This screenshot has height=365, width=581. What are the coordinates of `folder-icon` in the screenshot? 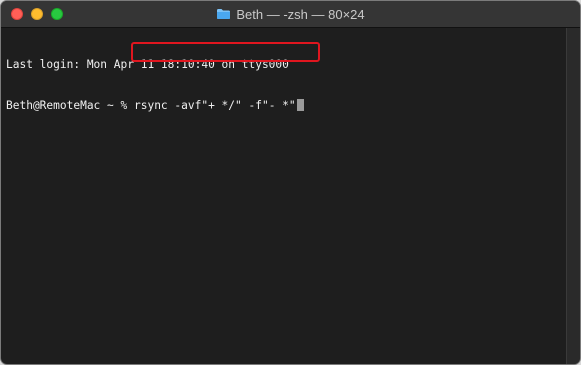 It's located at (224, 14).